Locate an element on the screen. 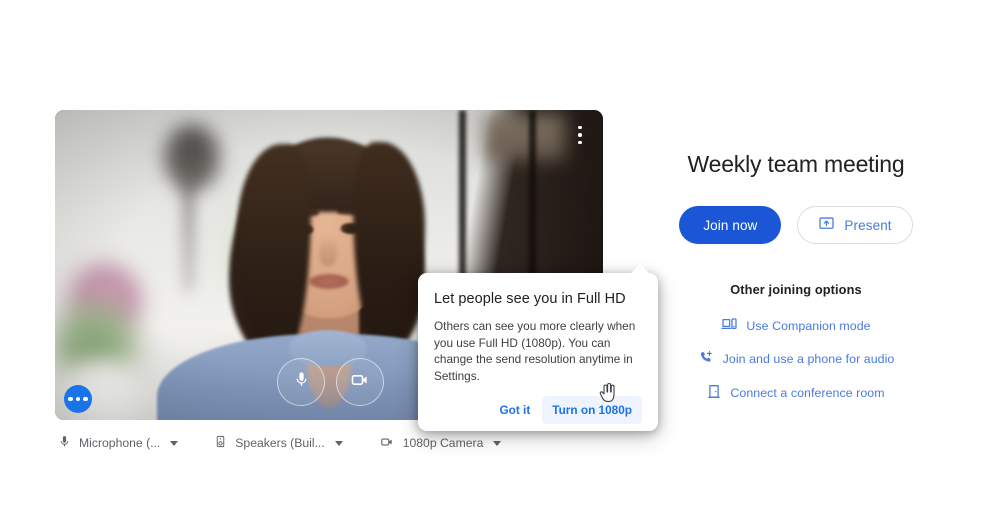  other-joining-options-label: Other joining options is located at coordinates (796, 289).